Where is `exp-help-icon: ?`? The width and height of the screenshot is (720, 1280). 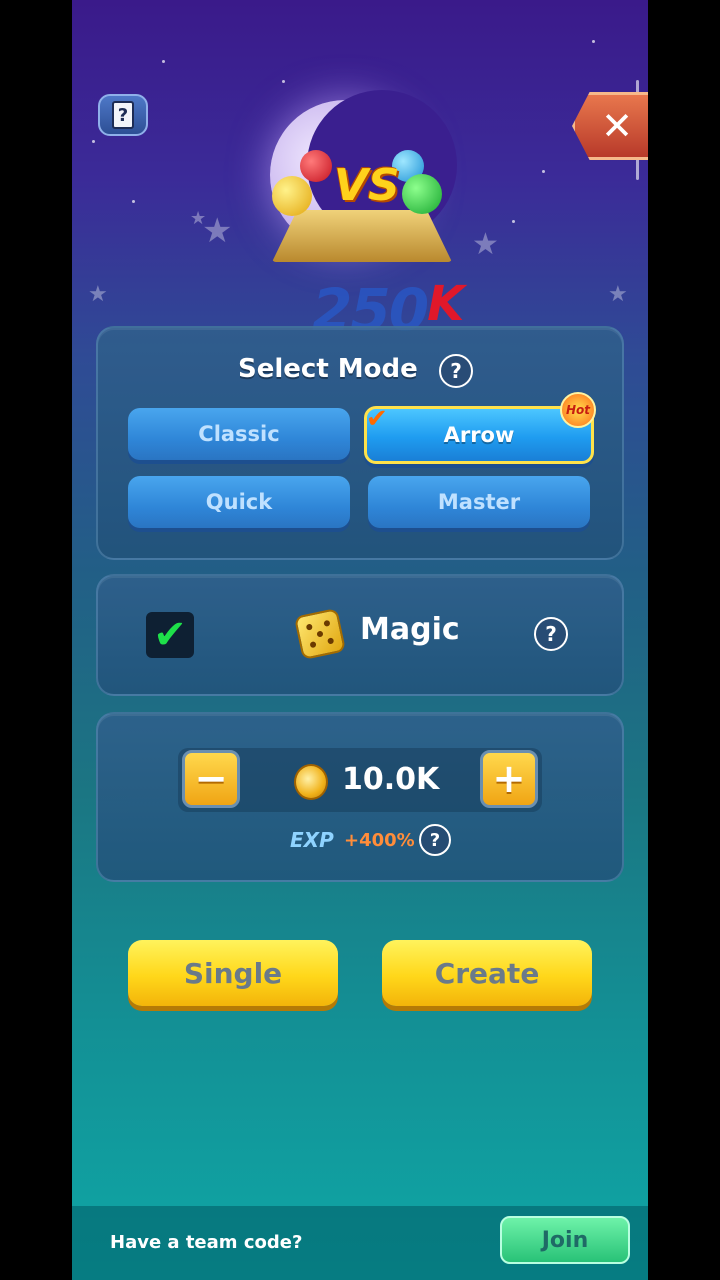
exp-help-icon: ? is located at coordinates (435, 840).